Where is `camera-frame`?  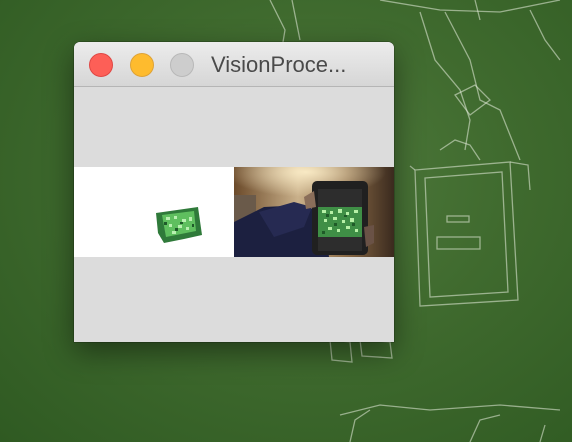
camera-frame is located at coordinates (314, 212).